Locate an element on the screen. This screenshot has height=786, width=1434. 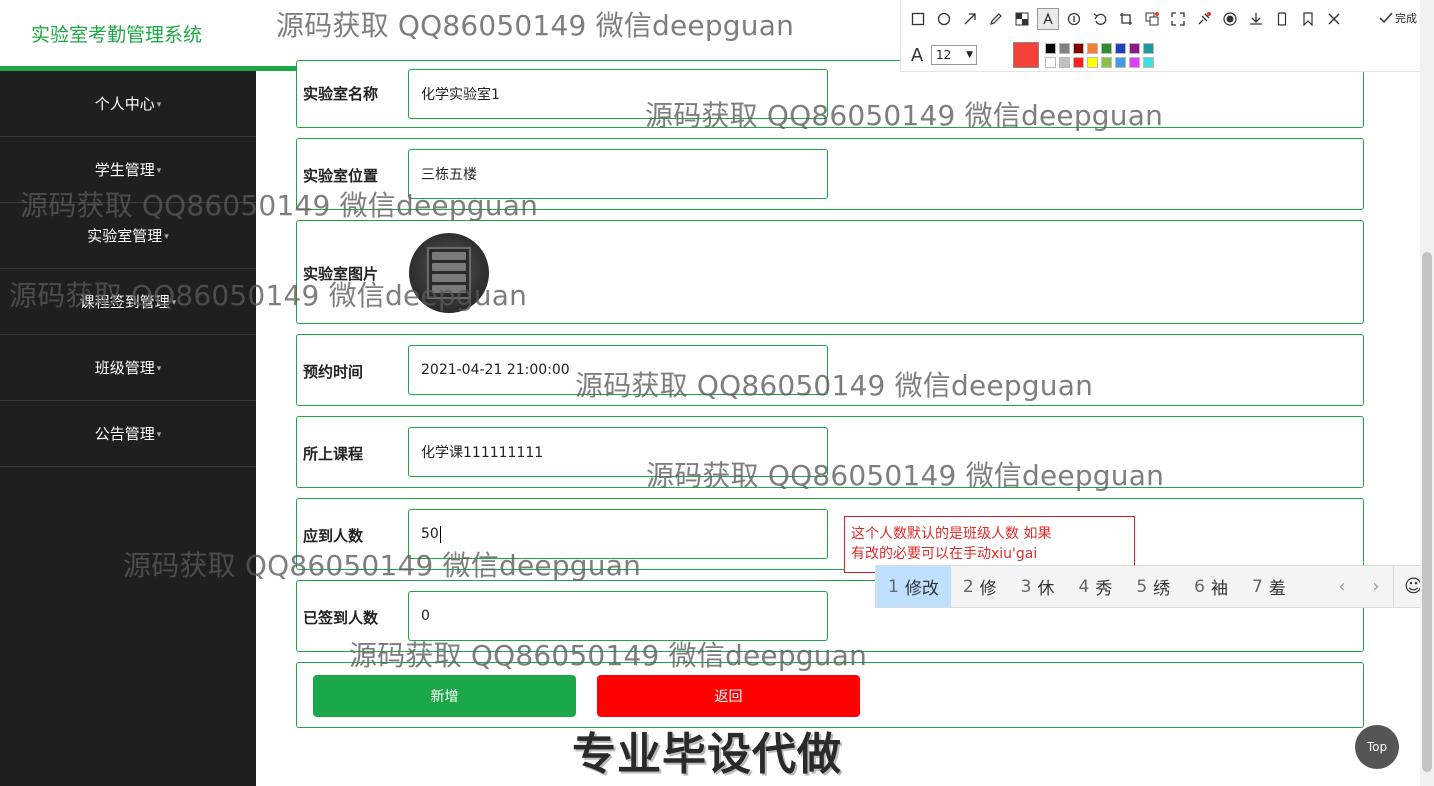
ime-candidate: 4秀 is located at coordinates (1095, 586).